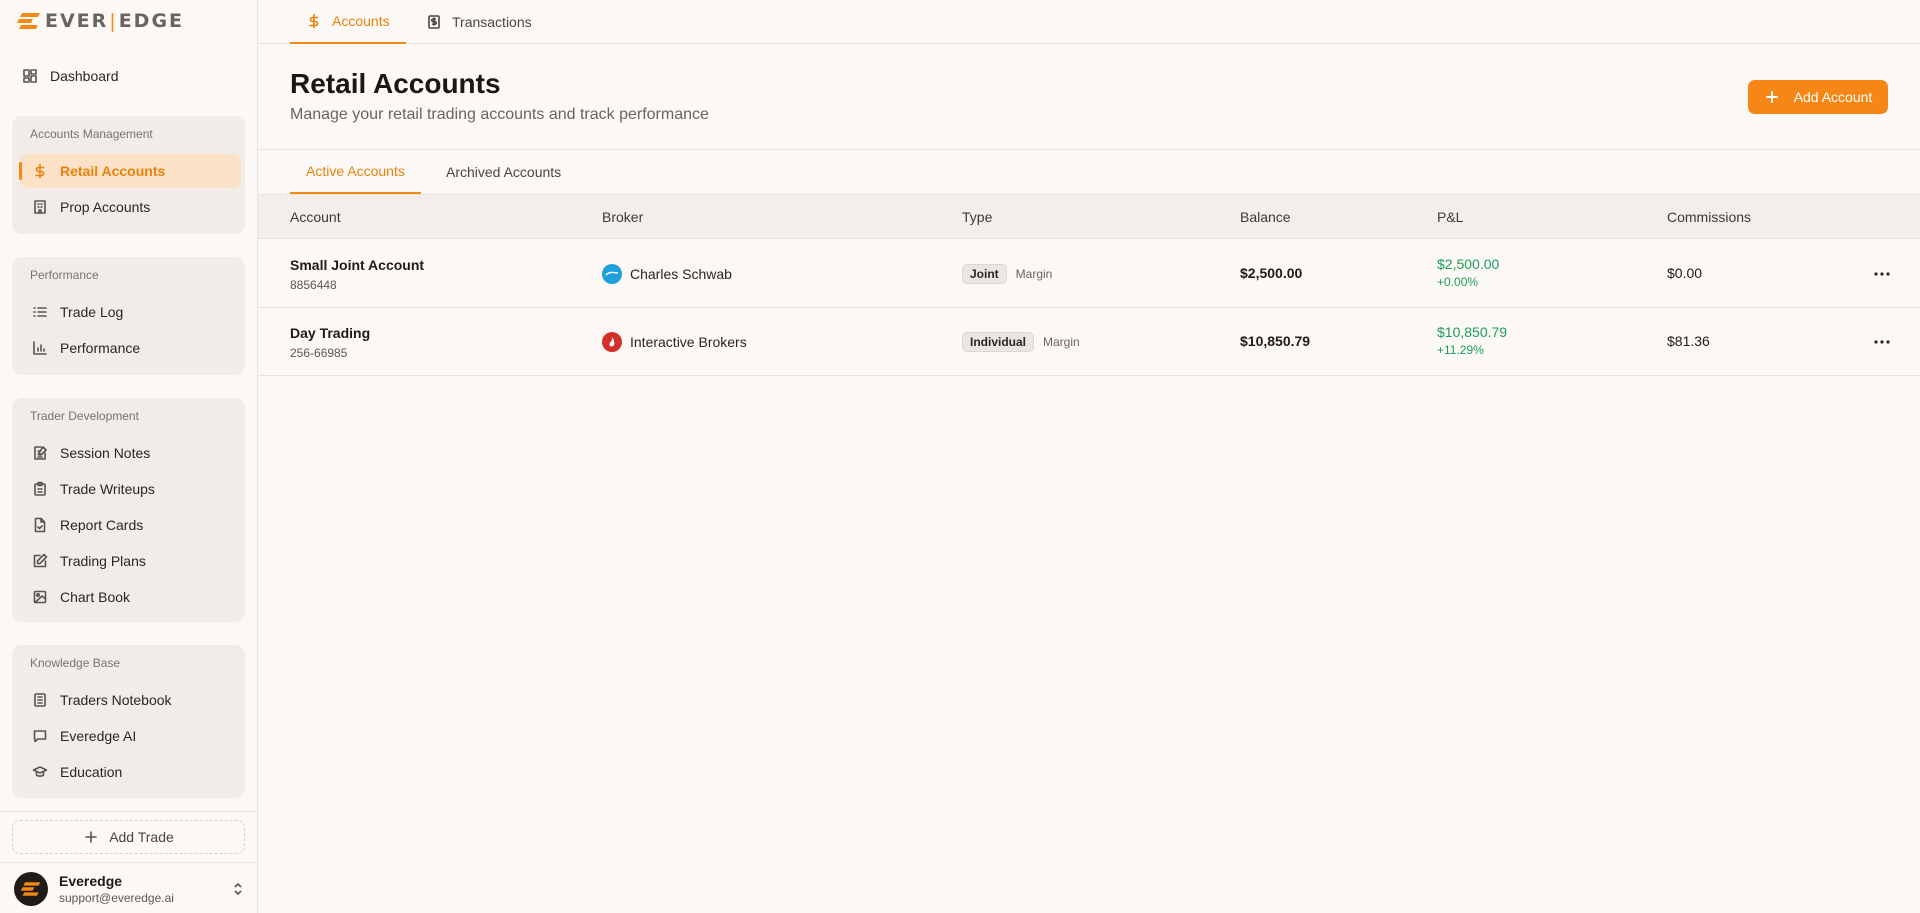 This screenshot has width=1920, height=913. What do you see at coordinates (622, 217) in the screenshot?
I see `column-header-broker: Broker` at bounding box center [622, 217].